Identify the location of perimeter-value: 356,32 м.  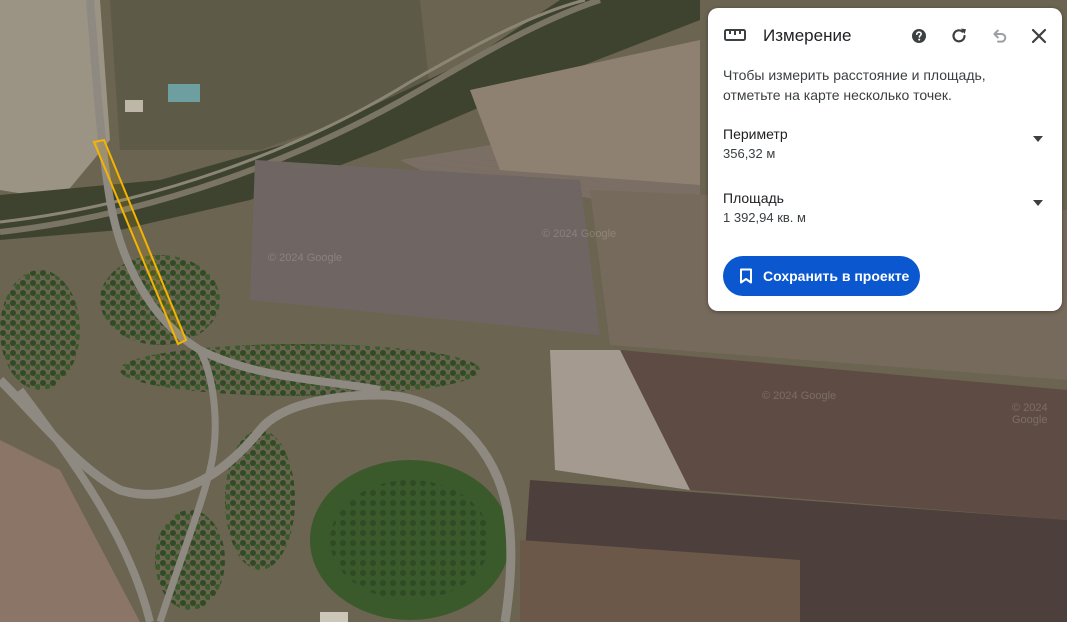
(749, 153).